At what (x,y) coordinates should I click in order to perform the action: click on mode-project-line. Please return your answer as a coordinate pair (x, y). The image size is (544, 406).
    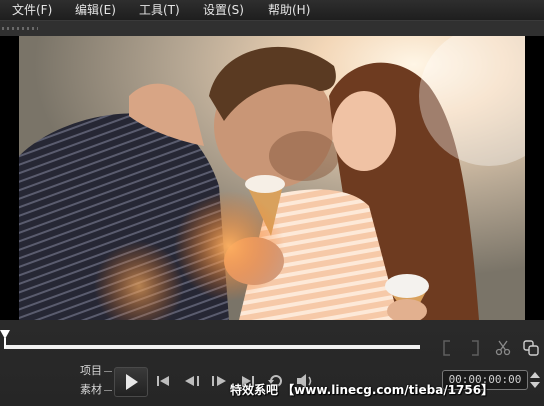
    Looking at the image, I should click on (108, 371).